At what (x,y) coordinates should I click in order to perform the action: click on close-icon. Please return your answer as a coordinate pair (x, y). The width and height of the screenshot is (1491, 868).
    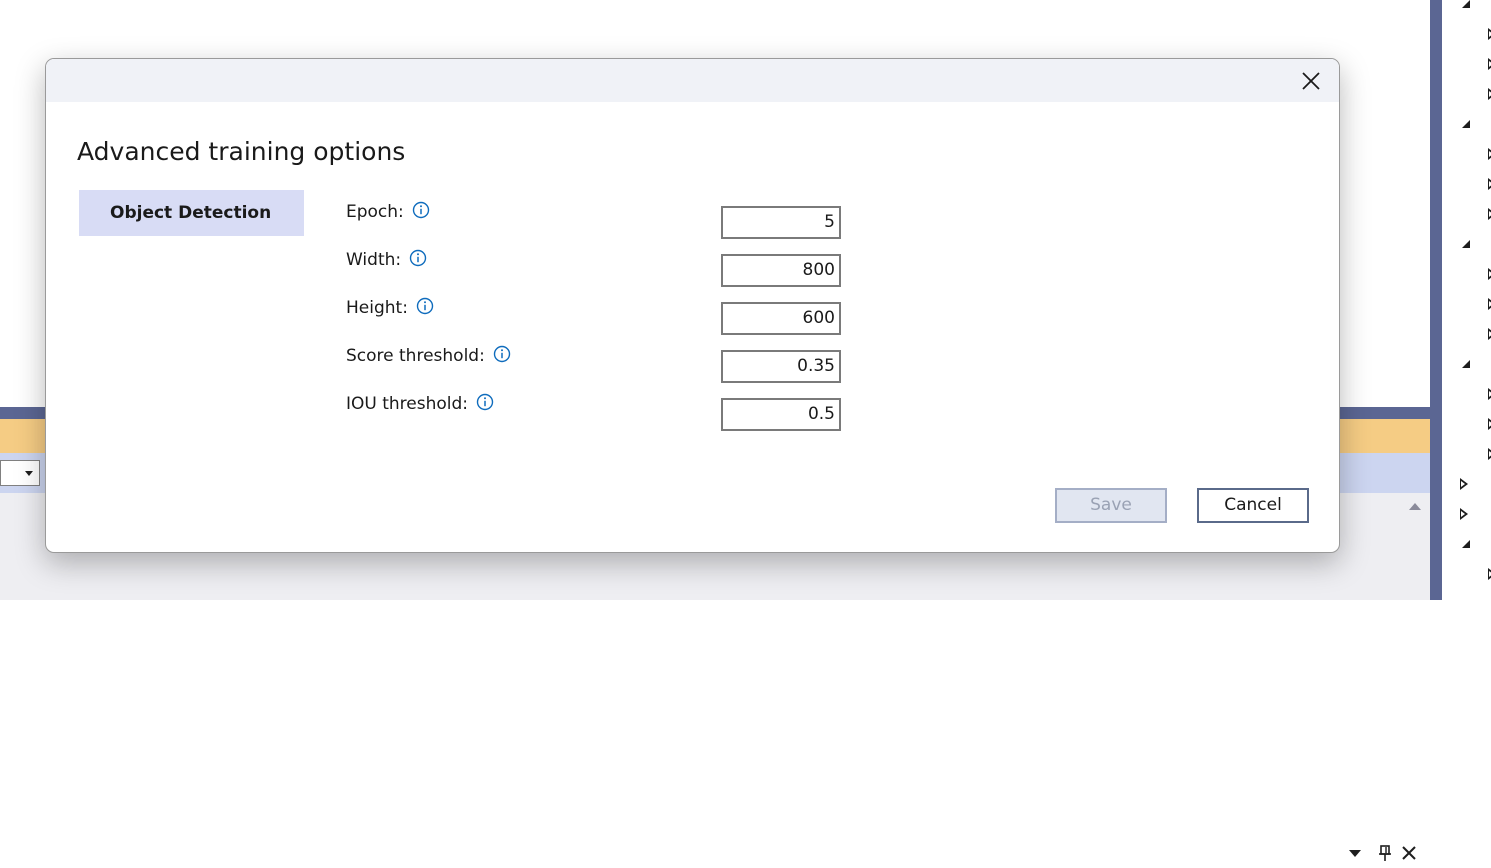
    Looking at the image, I should click on (1311, 81).